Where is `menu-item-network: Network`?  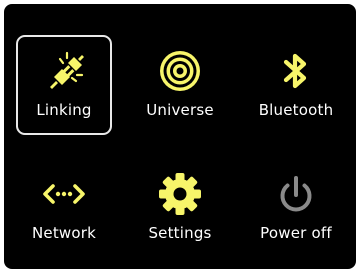 menu-item-network: Network is located at coordinates (64, 208).